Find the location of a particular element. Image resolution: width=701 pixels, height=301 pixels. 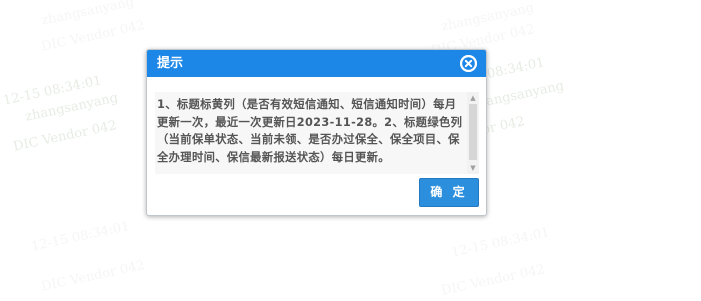

dialog-header: 提示 is located at coordinates (316, 63).